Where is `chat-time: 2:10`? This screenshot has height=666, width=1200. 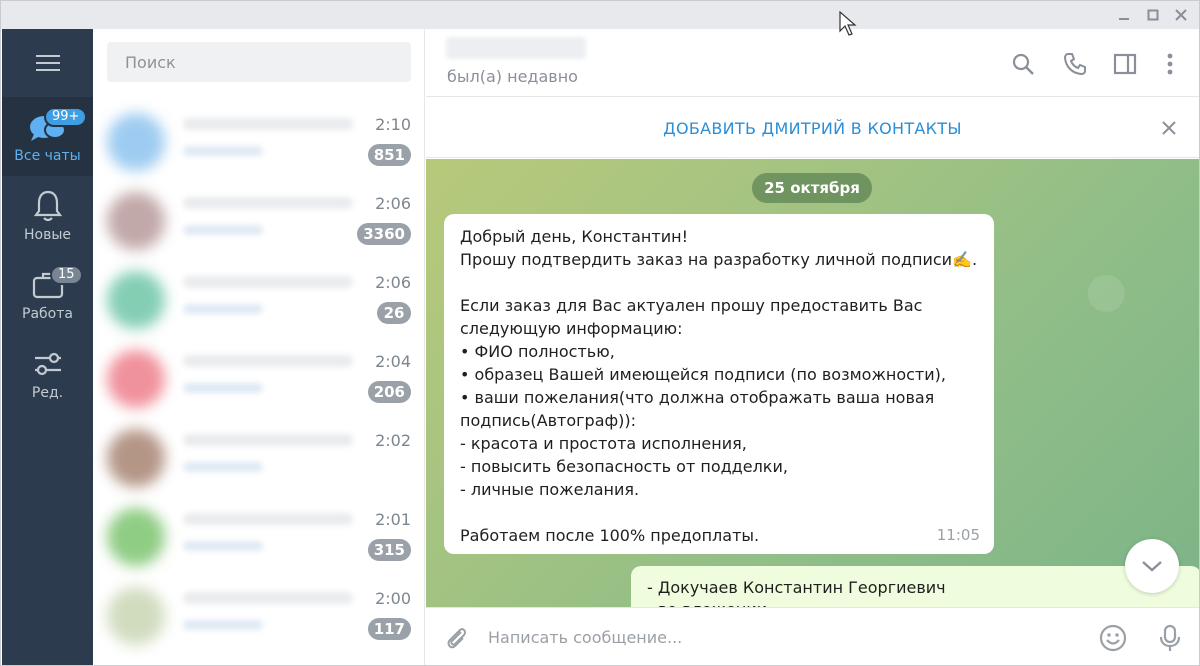
chat-time: 2:10 is located at coordinates (393, 124).